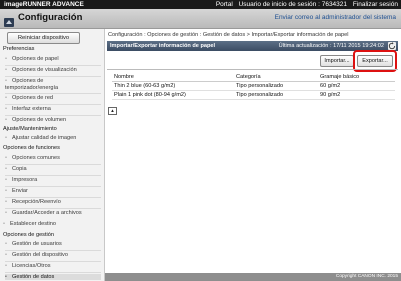  Describe the element at coordinates (173, 77) in the screenshot. I see `col-name: Nombre` at that location.